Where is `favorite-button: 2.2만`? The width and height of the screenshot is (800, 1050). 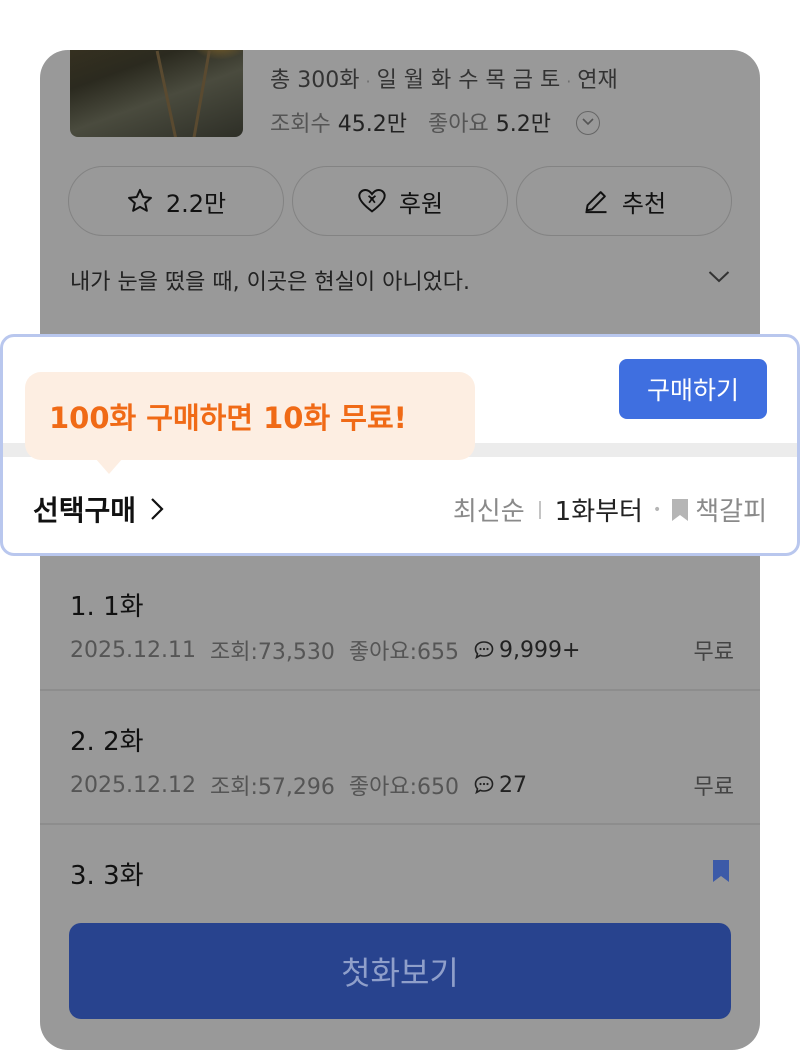
favorite-button: 2.2만 is located at coordinates (176, 201).